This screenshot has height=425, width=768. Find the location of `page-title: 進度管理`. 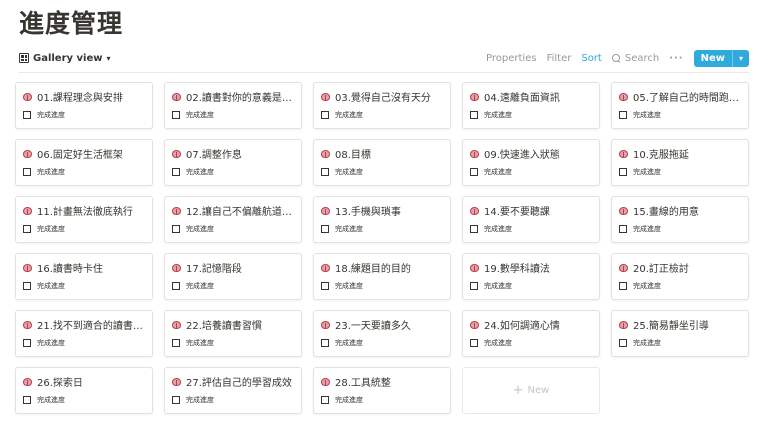

page-title: 進度管理 is located at coordinates (71, 23).